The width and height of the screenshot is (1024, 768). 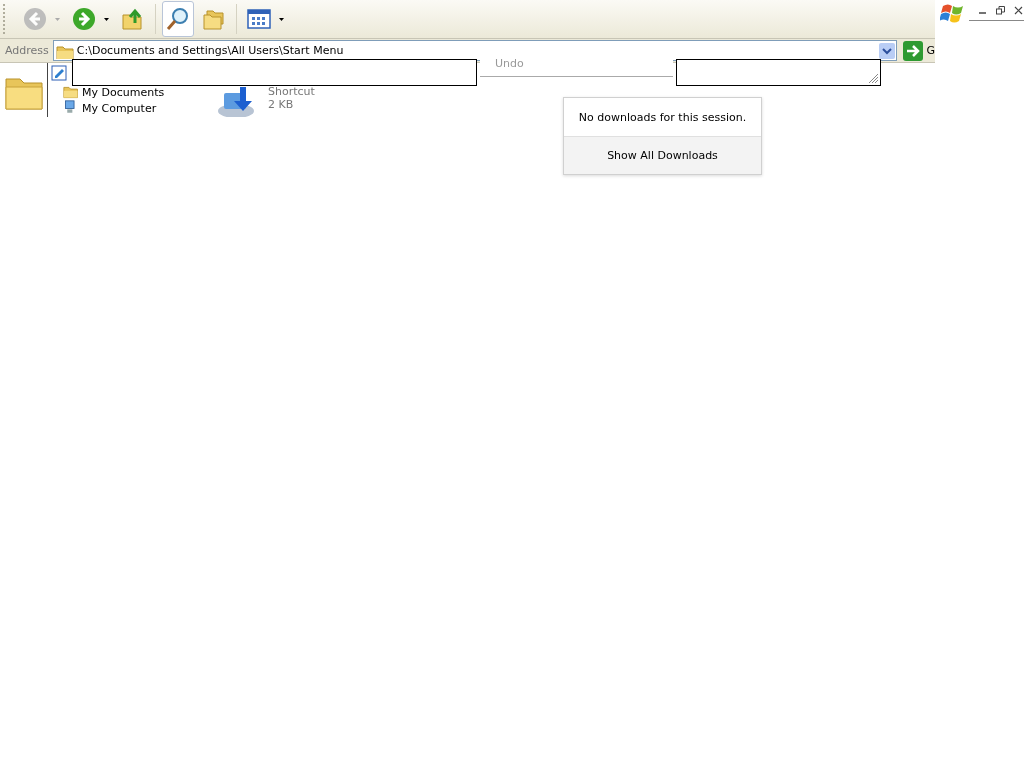 What do you see at coordinates (214, 19) in the screenshot?
I see `folders-icon` at bounding box center [214, 19].